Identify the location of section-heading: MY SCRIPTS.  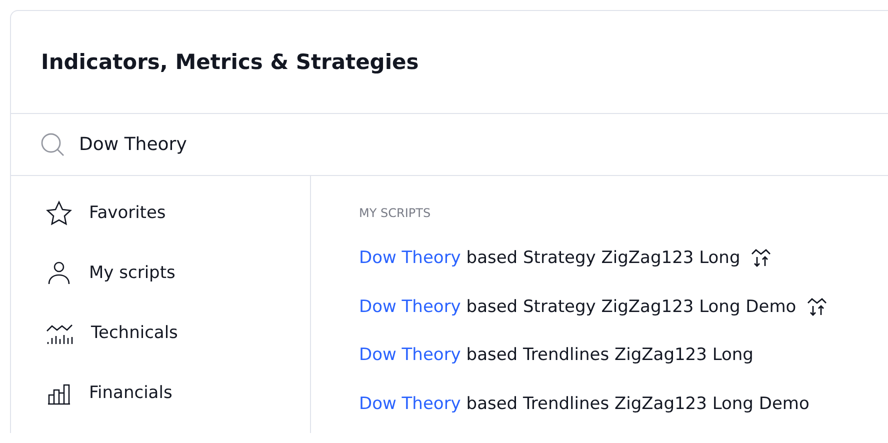
(395, 213).